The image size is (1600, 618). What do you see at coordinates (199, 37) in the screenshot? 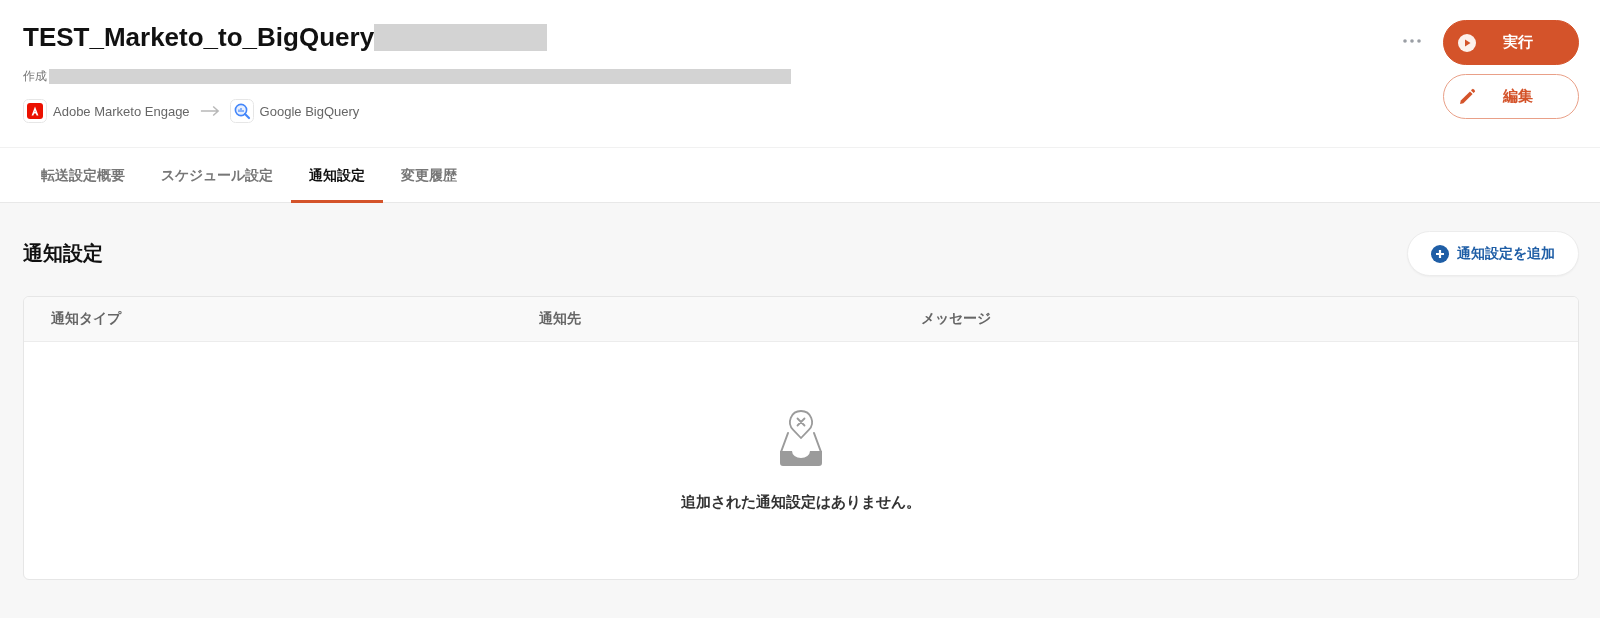
I see `page-title: TEST_Marketo_to_BigQuery` at bounding box center [199, 37].